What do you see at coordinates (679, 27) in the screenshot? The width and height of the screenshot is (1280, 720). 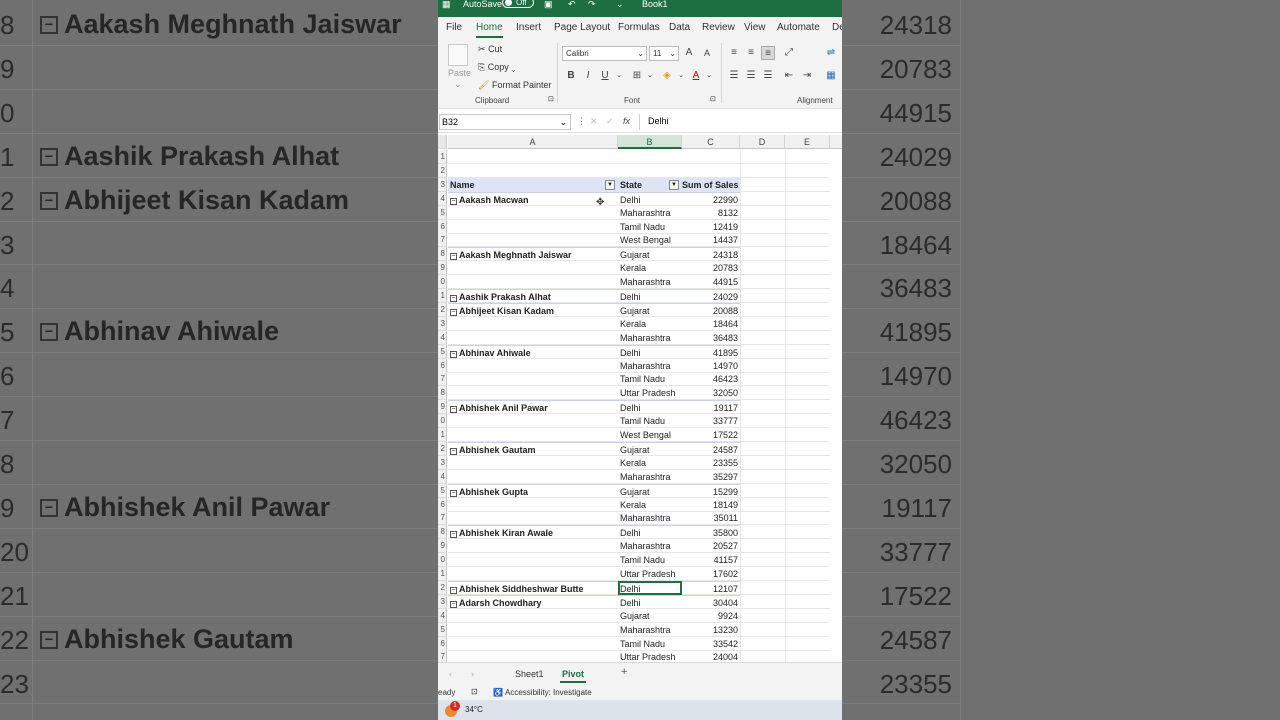 I see `tab-data: Data` at bounding box center [679, 27].